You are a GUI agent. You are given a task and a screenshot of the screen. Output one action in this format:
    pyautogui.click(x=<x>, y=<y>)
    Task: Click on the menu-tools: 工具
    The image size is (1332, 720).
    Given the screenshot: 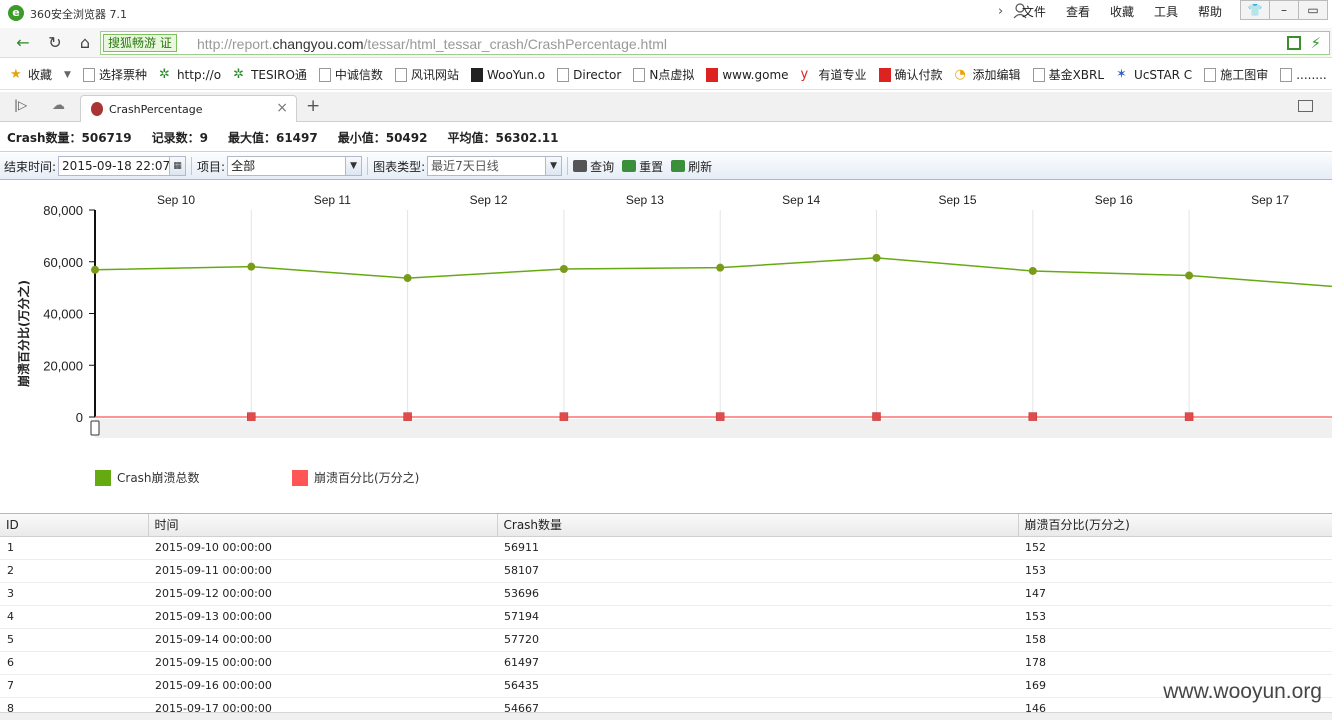 What is the action you would take?
    pyautogui.click(x=1166, y=11)
    